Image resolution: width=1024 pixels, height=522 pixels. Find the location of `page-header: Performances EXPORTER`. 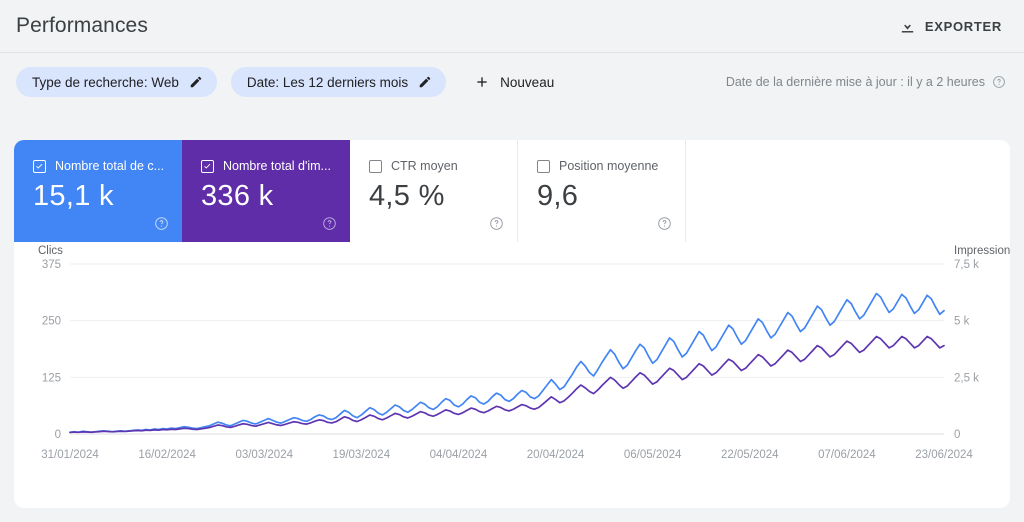

page-header: Performances EXPORTER is located at coordinates (512, 26).